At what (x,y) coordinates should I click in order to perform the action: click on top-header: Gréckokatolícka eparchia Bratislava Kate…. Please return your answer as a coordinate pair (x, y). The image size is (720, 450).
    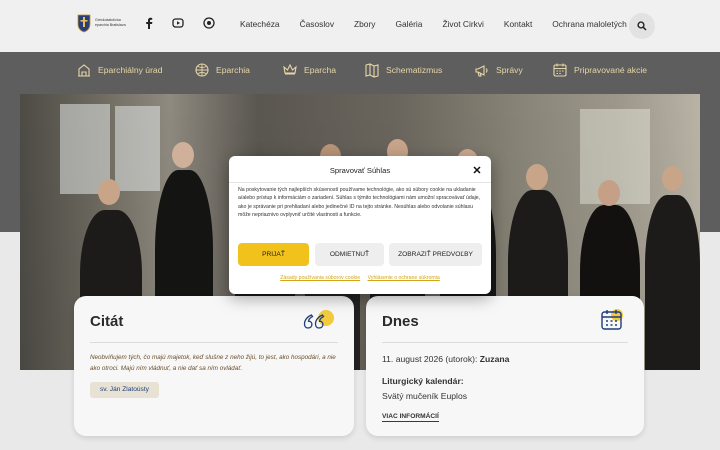
    Looking at the image, I should click on (360, 26).